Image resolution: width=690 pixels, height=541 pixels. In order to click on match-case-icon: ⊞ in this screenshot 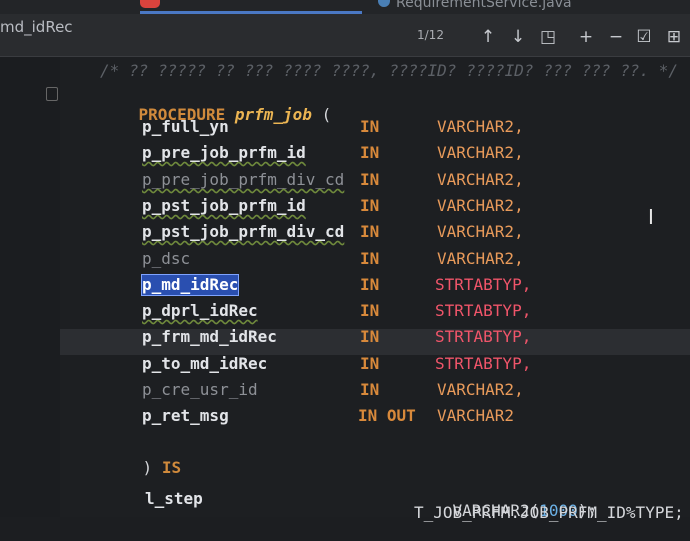, I will do `click(674, 37)`.